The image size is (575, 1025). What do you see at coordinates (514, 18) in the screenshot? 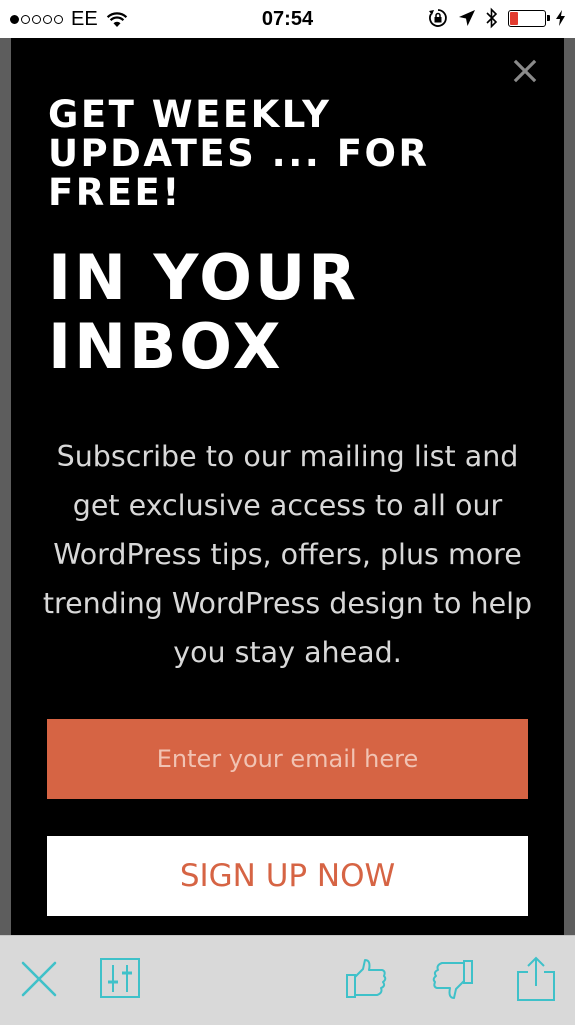
I see `battery-level-fill` at bounding box center [514, 18].